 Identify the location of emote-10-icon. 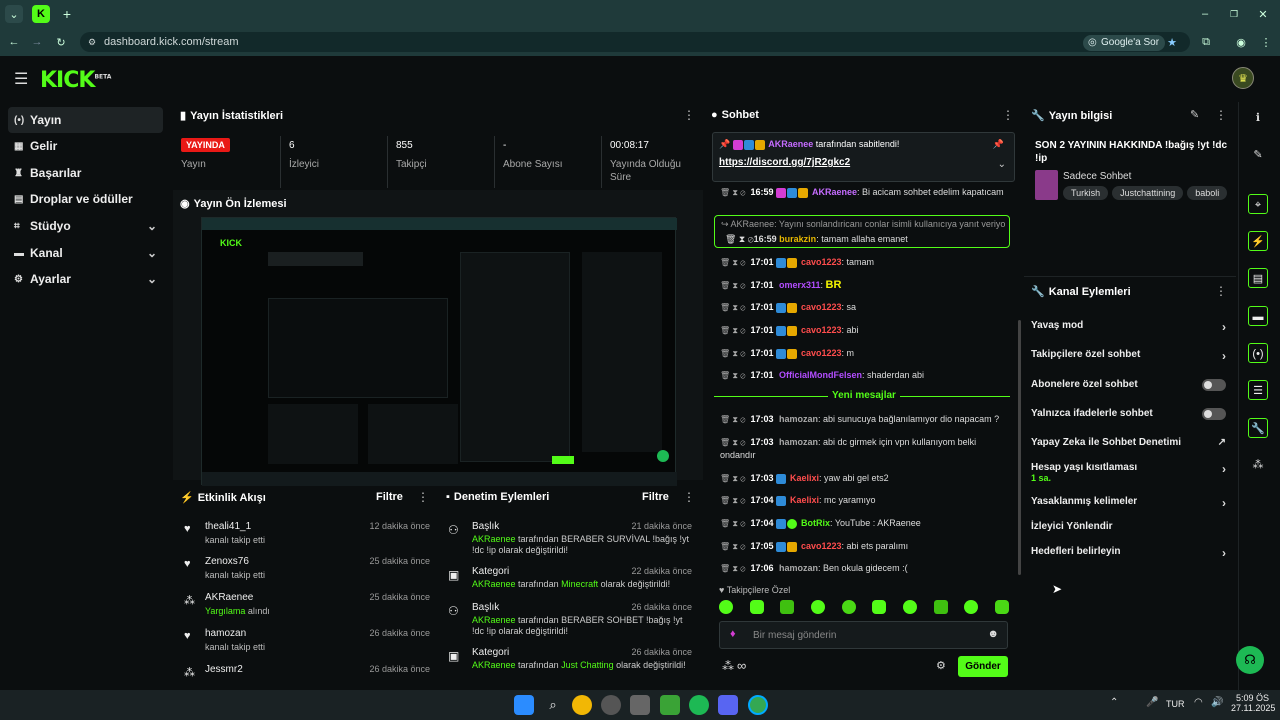
(1001, 607).